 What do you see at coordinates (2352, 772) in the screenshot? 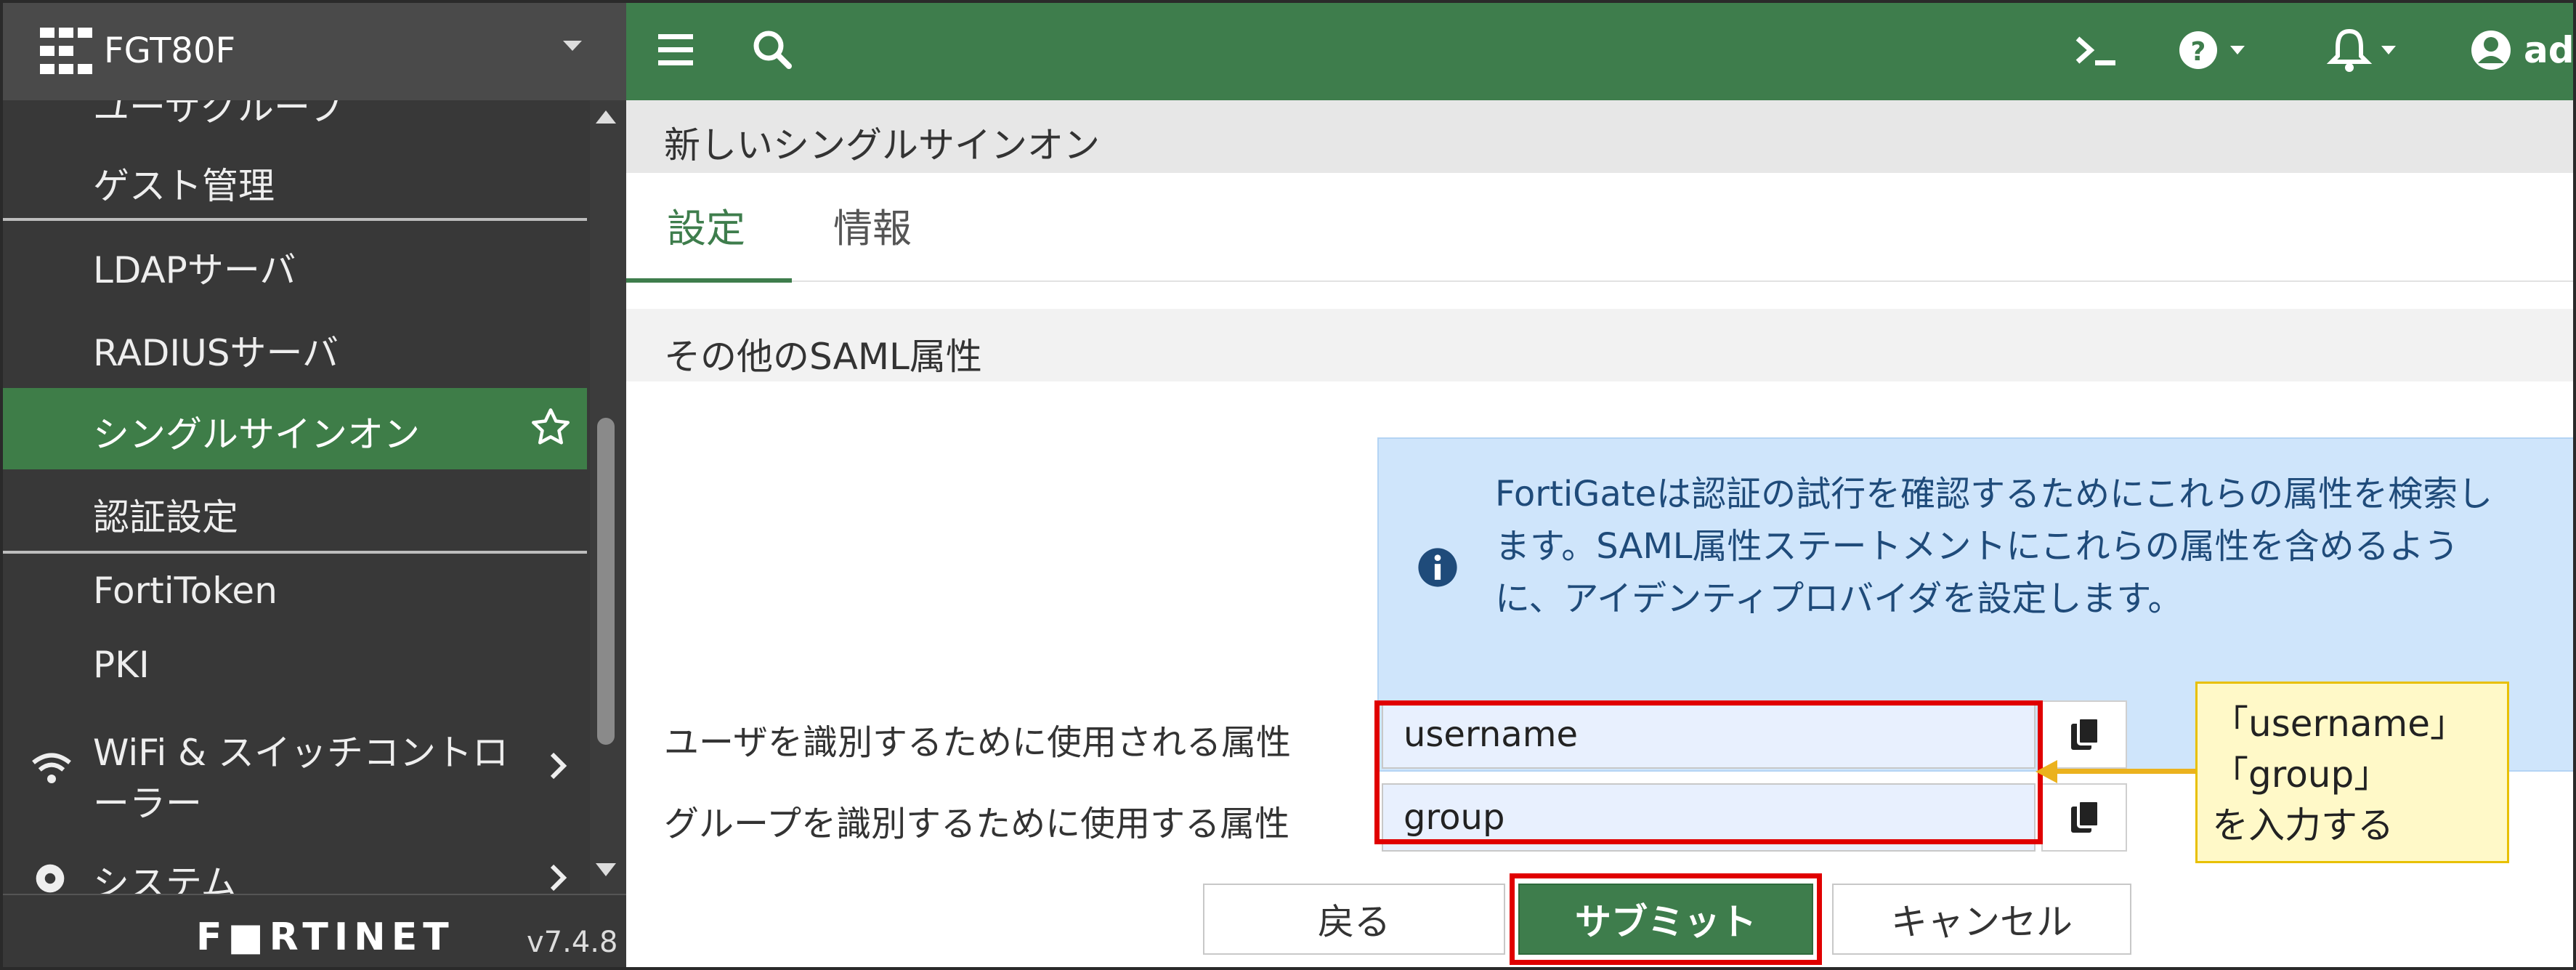
I see `instruction-callout: 「username」 「group」 を入力する` at bounding box center [2352, 772].